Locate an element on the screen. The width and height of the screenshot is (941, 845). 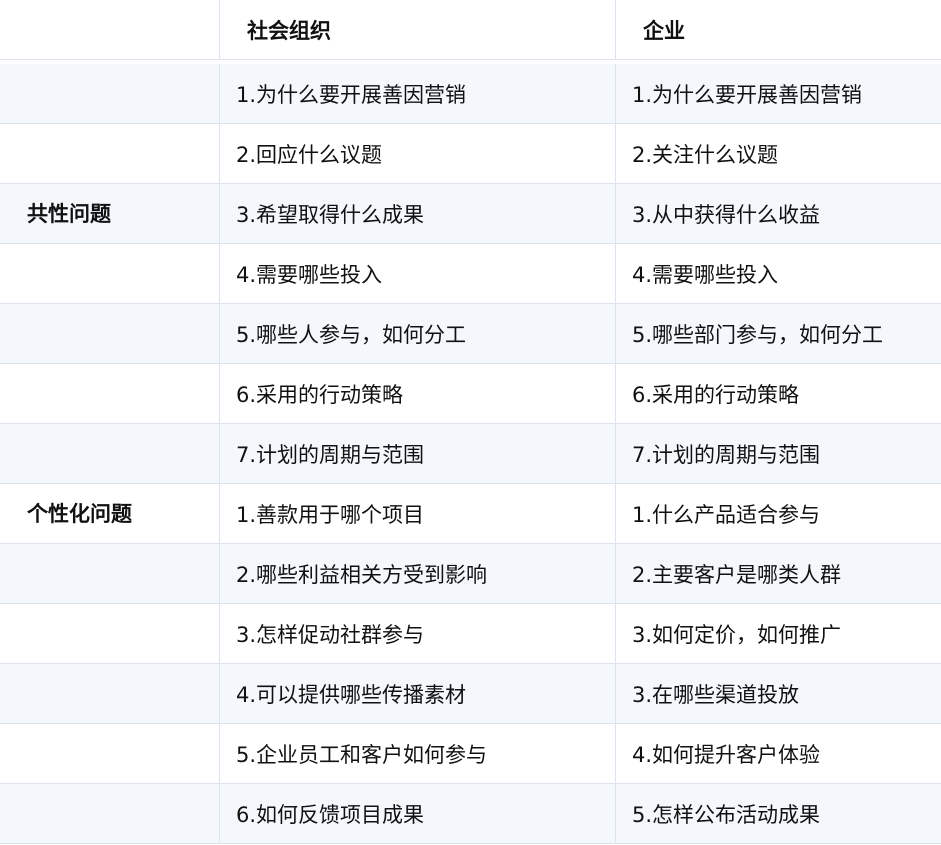
table-row: 2.哪些利益相关方受到影响 2.主要客户是哪类人群 is located at coordinates (470, 574).